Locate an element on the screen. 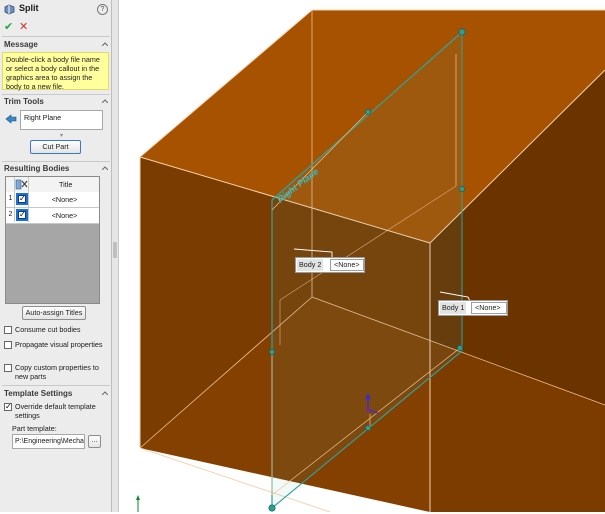  panel-splitter is located at coordinates (115, 256).